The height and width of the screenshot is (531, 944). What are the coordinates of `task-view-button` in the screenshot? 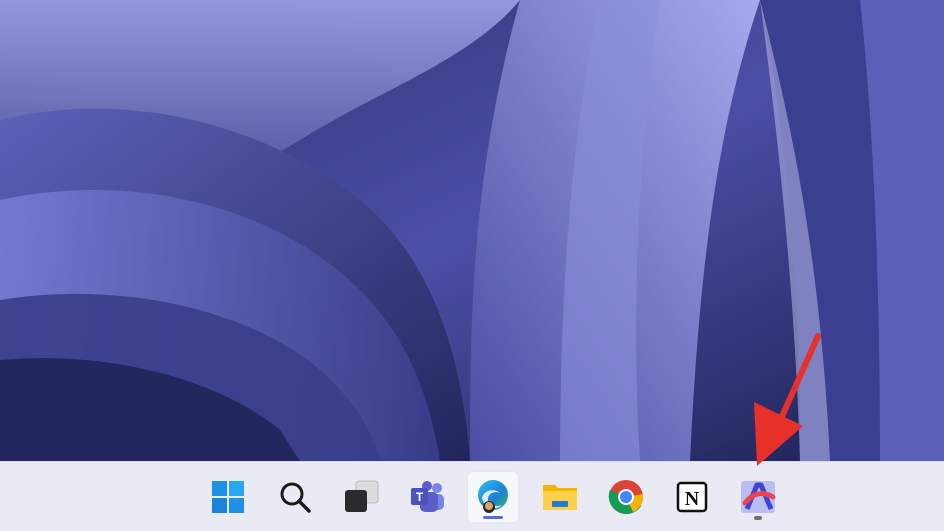 It's located at (361, 497).